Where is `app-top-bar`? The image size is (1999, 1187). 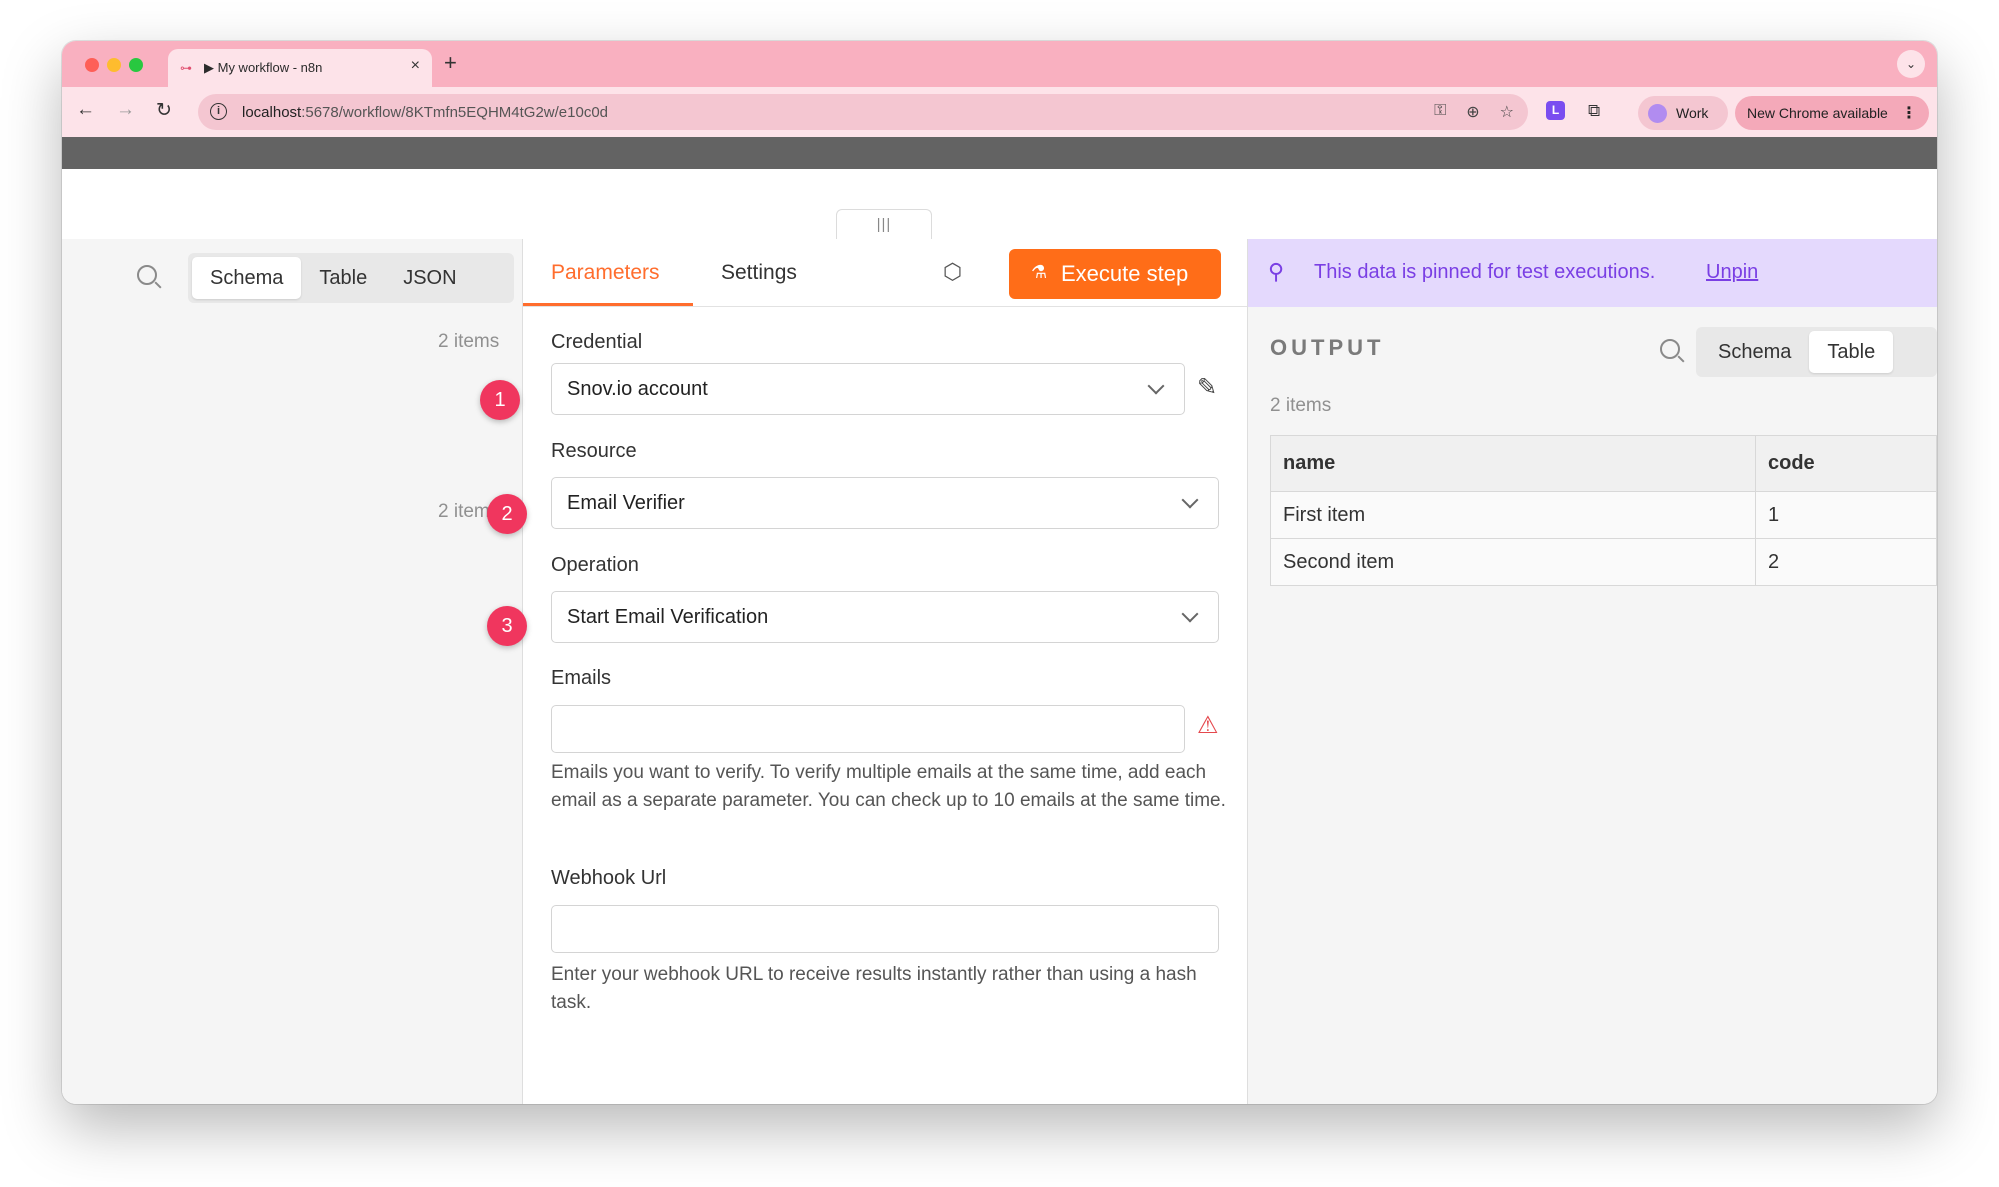
app-top-bar is located at coordinates (999, 153).